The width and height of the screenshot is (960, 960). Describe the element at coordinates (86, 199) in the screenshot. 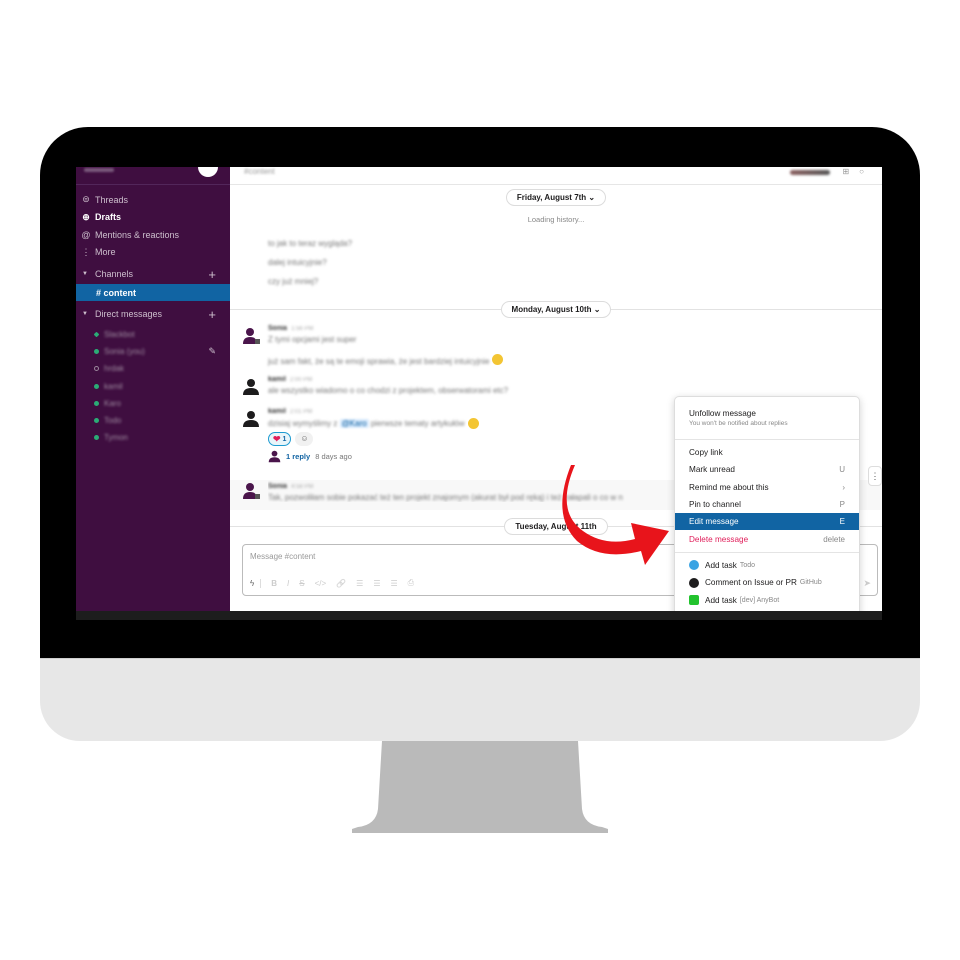

I see `threads-icon: ⊜` at that location.